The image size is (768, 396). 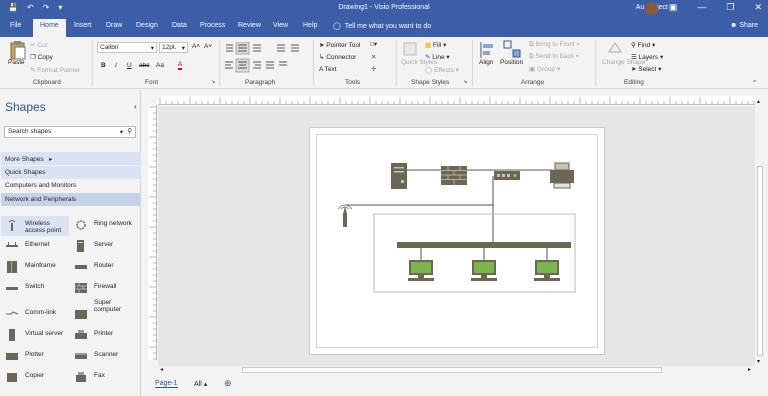 I want to click on font-color-button: A, so click(x=180, y=65).